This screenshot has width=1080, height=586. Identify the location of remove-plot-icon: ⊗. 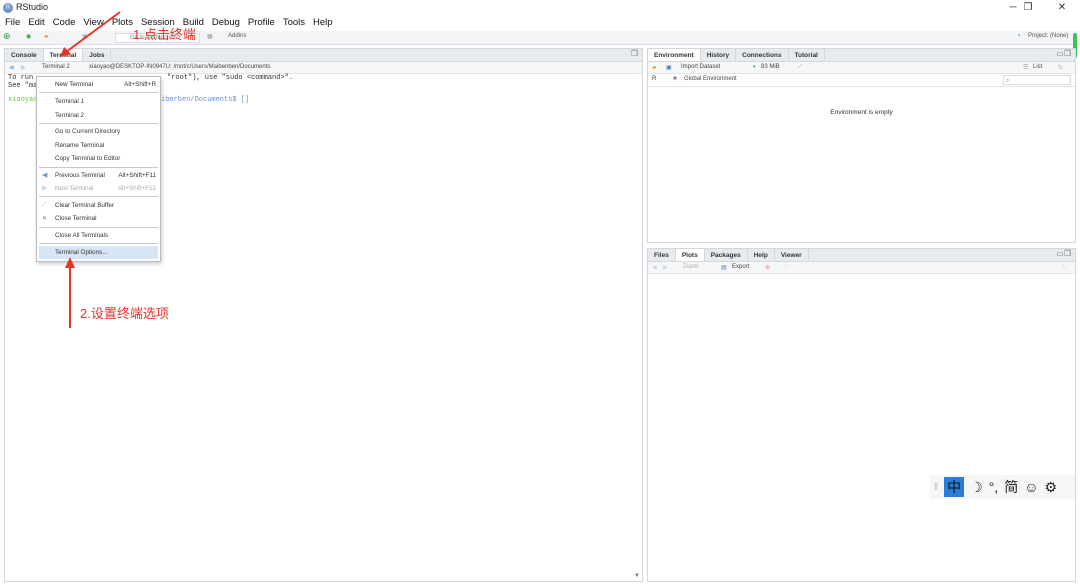
(767, 267).